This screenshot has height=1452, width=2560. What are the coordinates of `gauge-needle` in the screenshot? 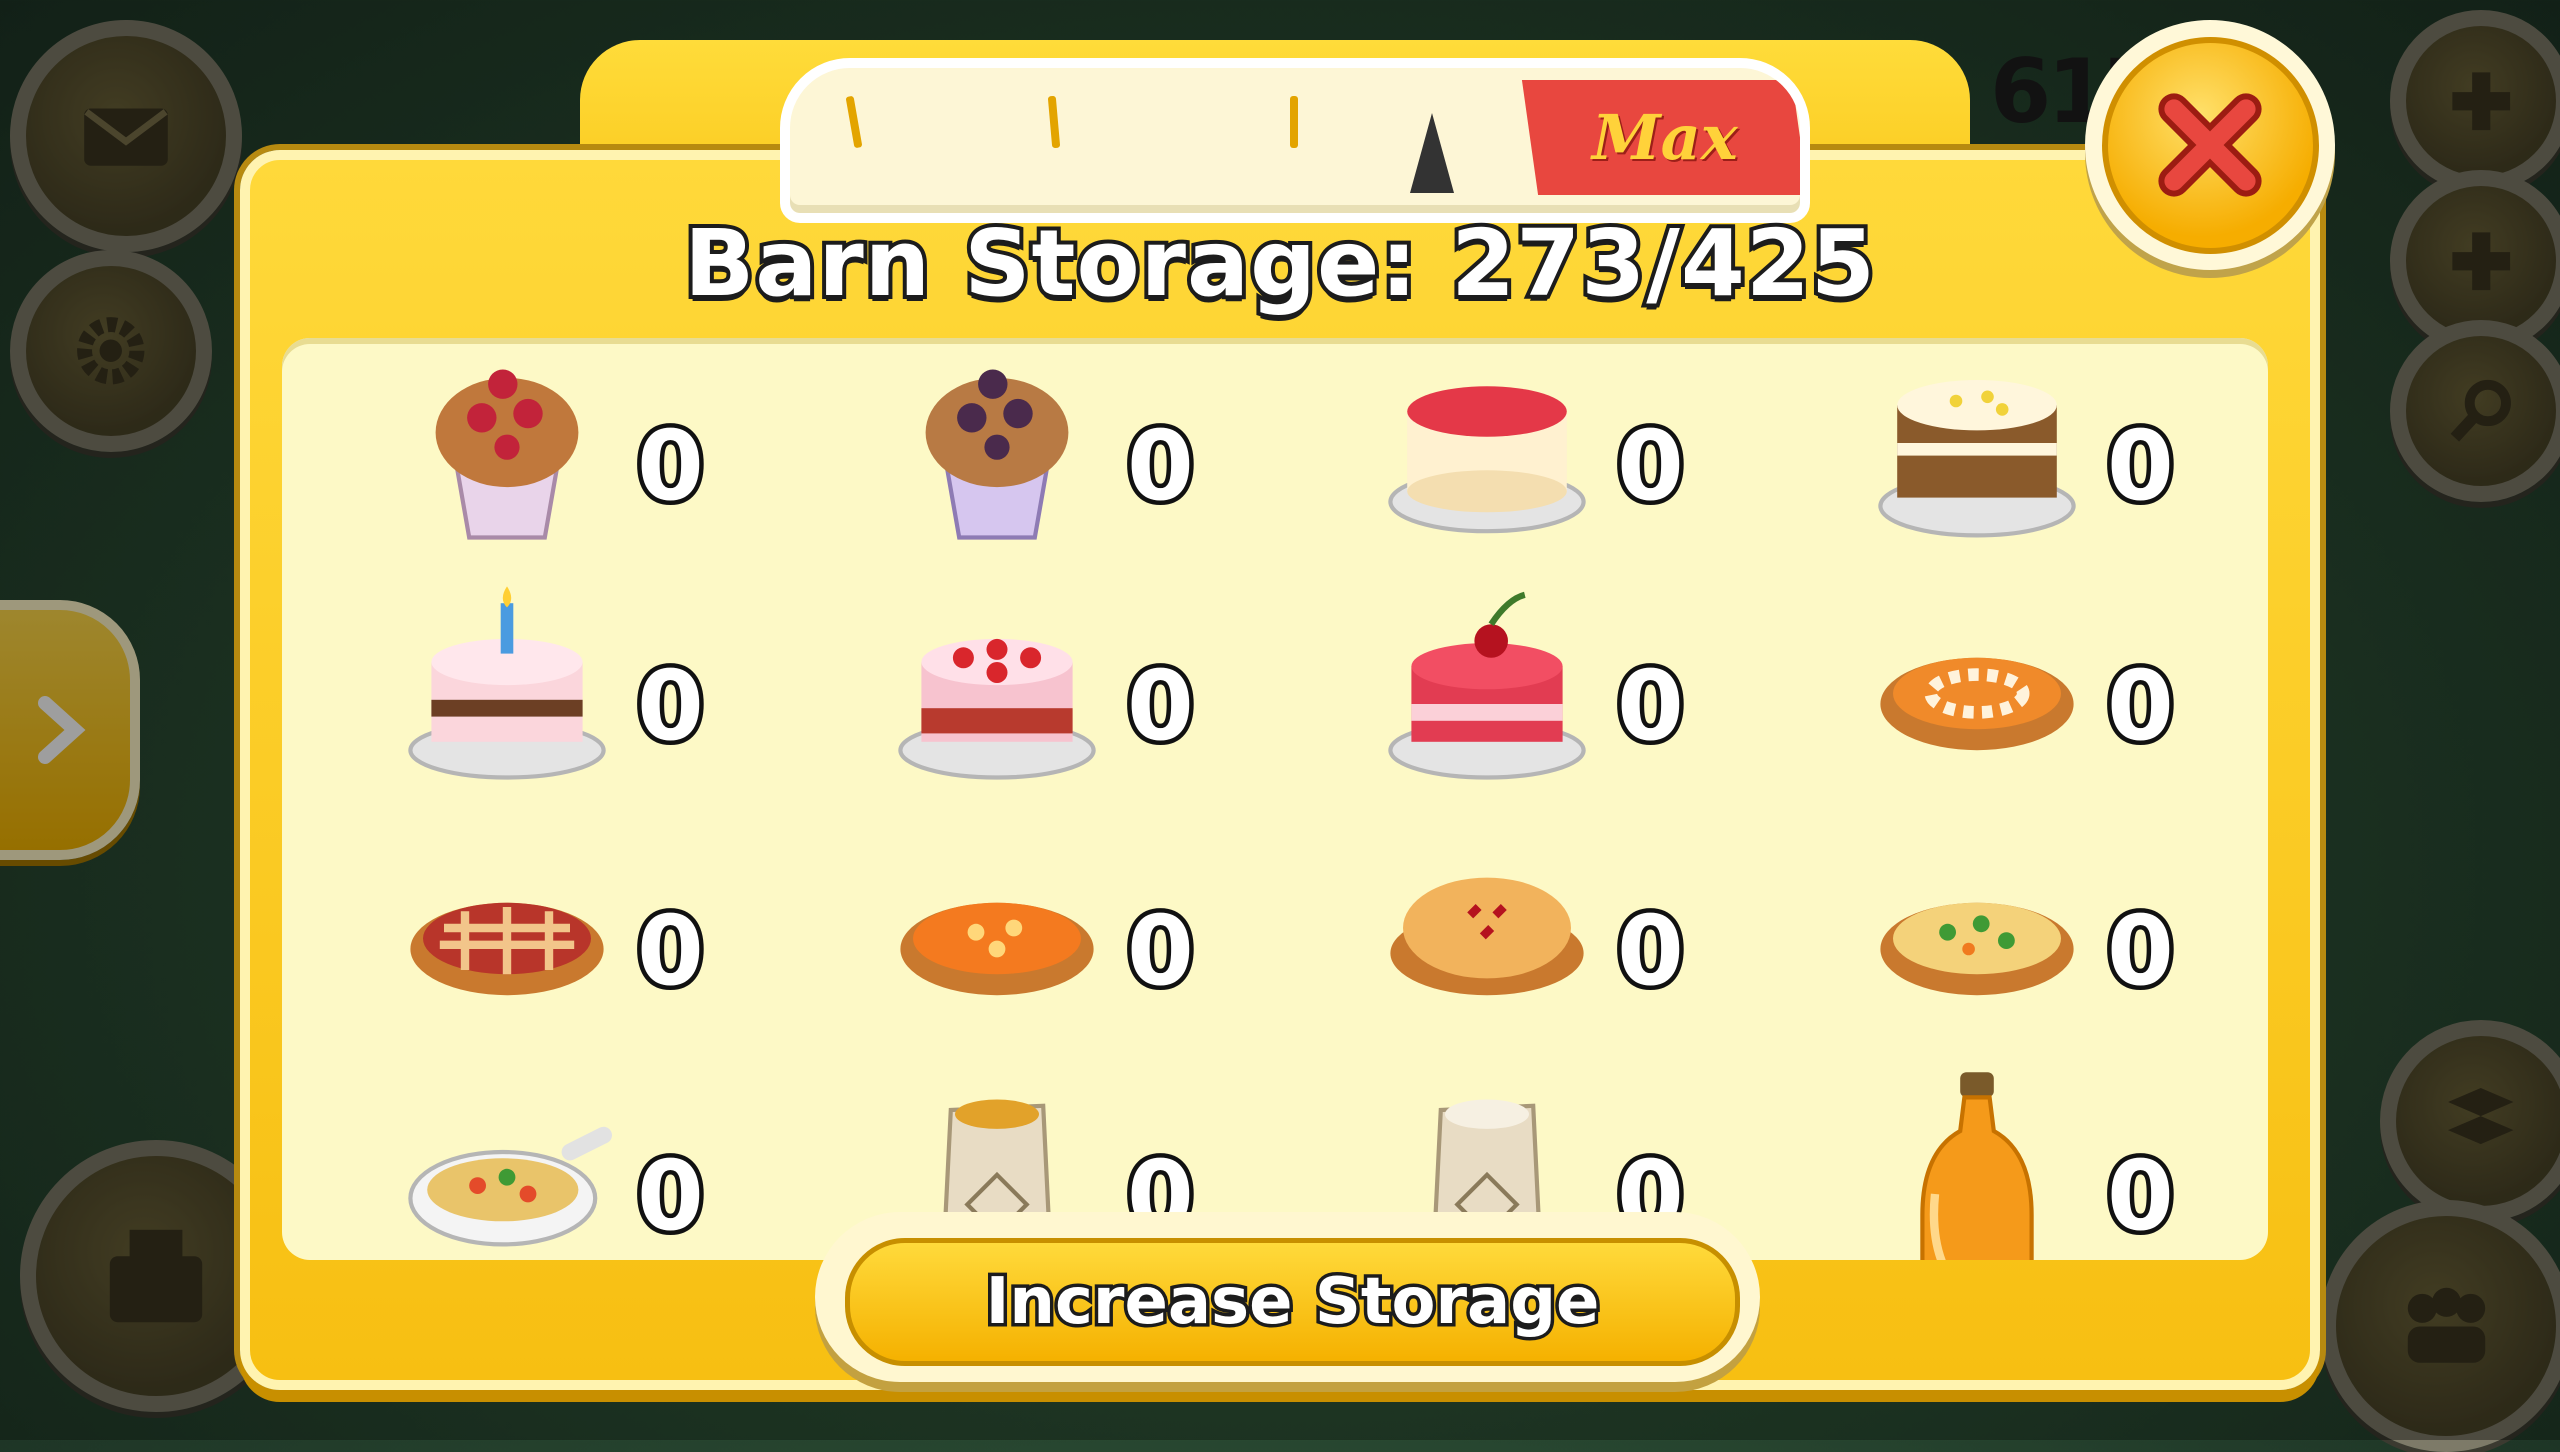 It's located at (1432, 153).